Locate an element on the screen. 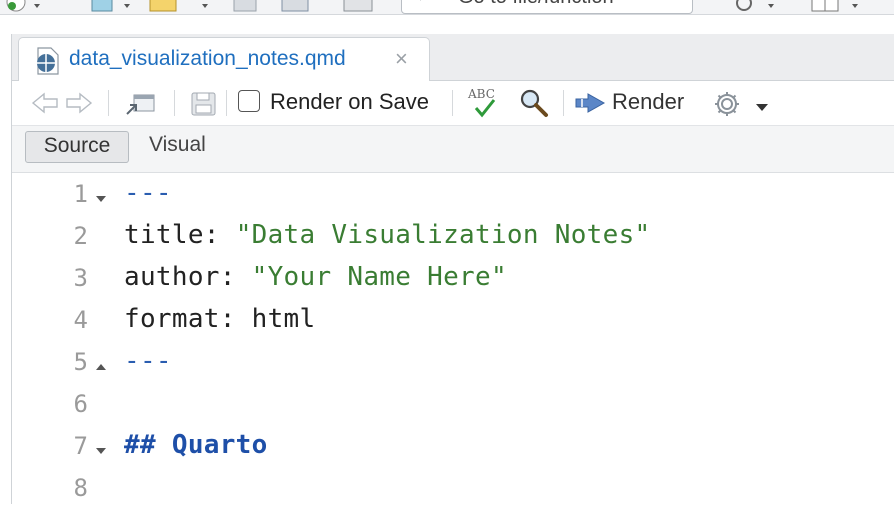  code-text: author: "Your Name Here" is located at coordinates (315, 277).